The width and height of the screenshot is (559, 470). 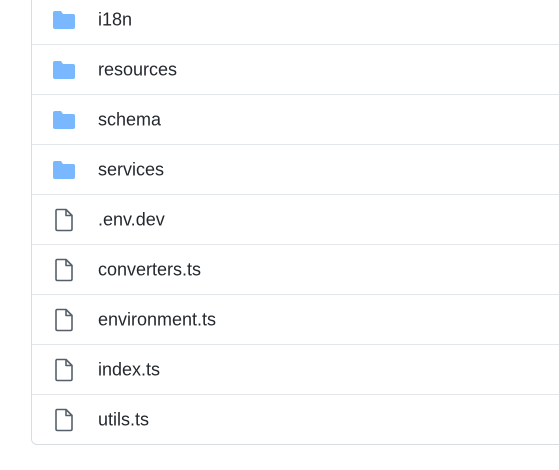 I want to click on list-item-index: index.ts, so click(x=295, y=370).